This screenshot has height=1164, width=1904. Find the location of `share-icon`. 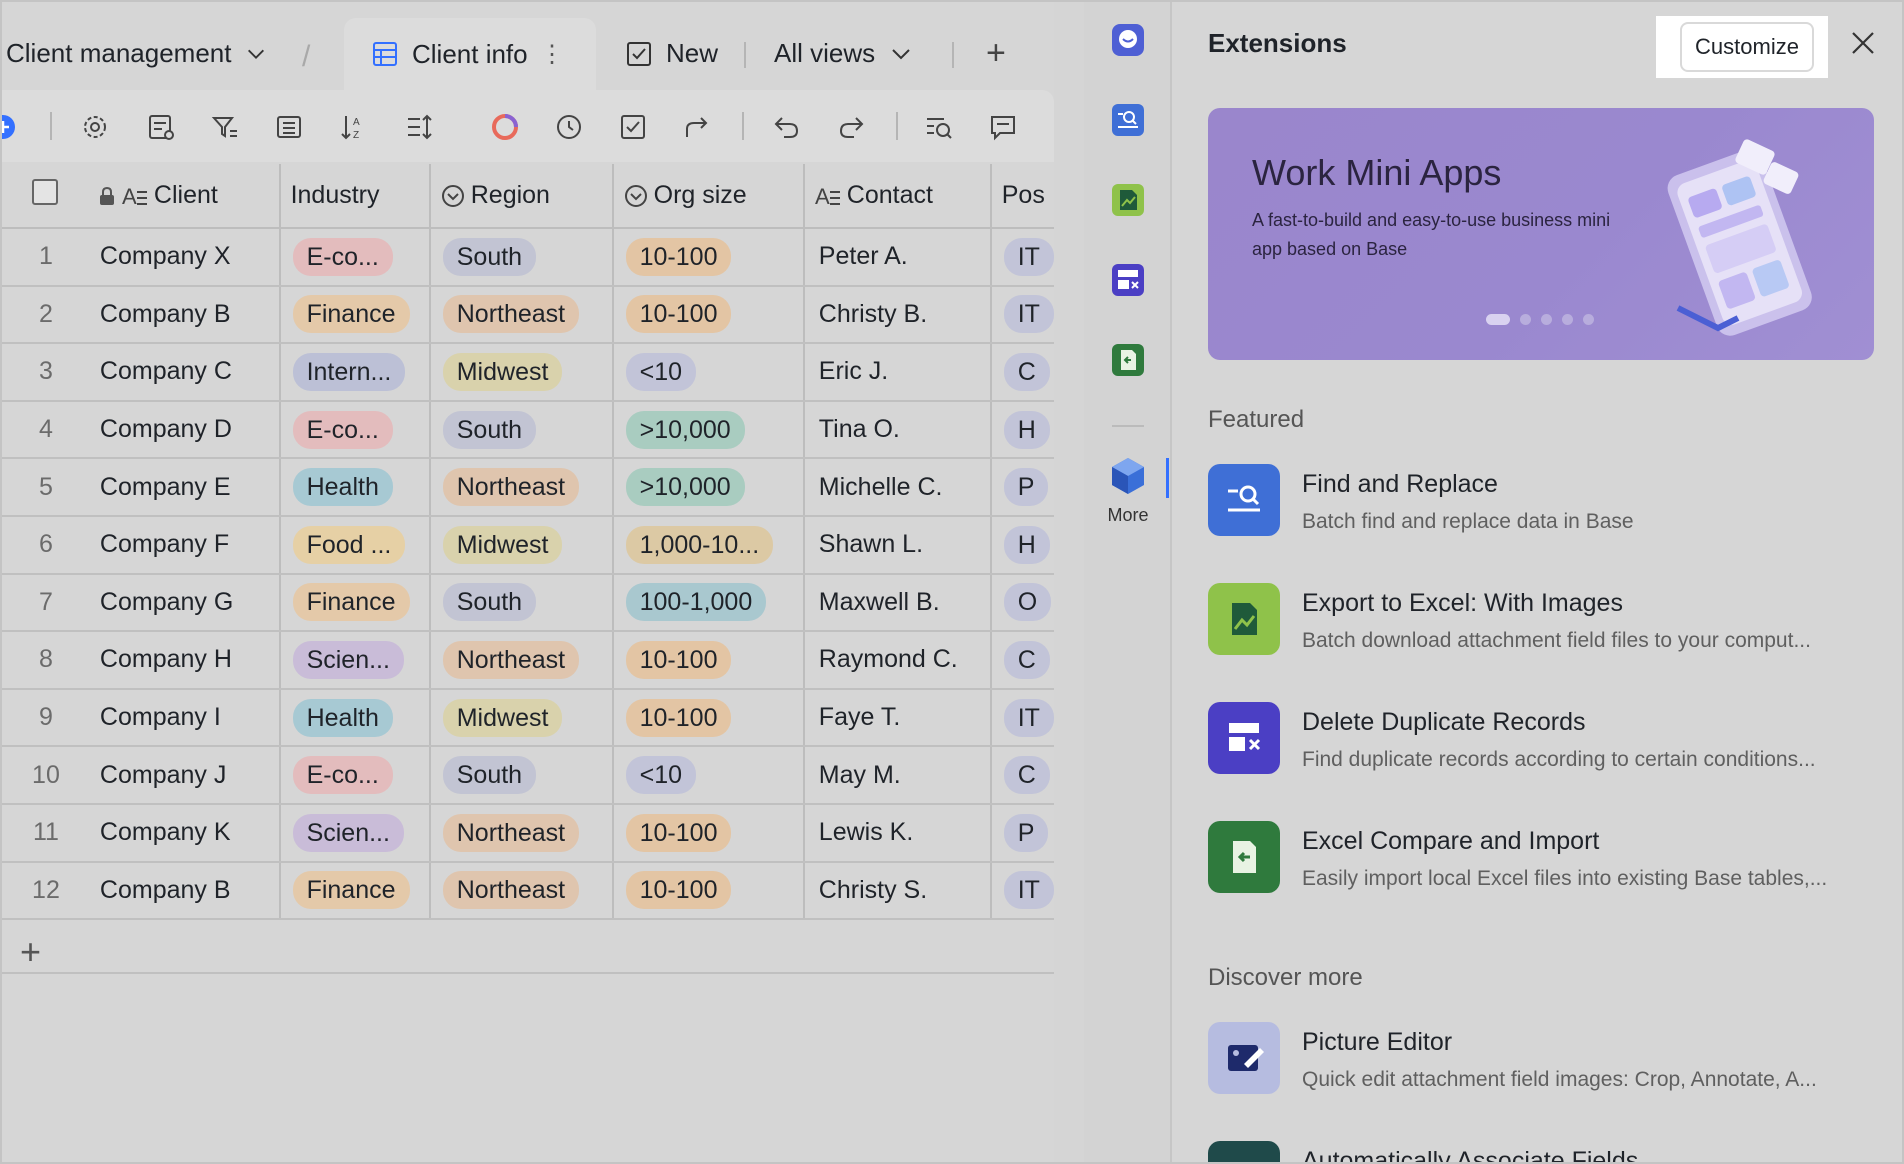

share-icon is located at coordinates (697, 127).